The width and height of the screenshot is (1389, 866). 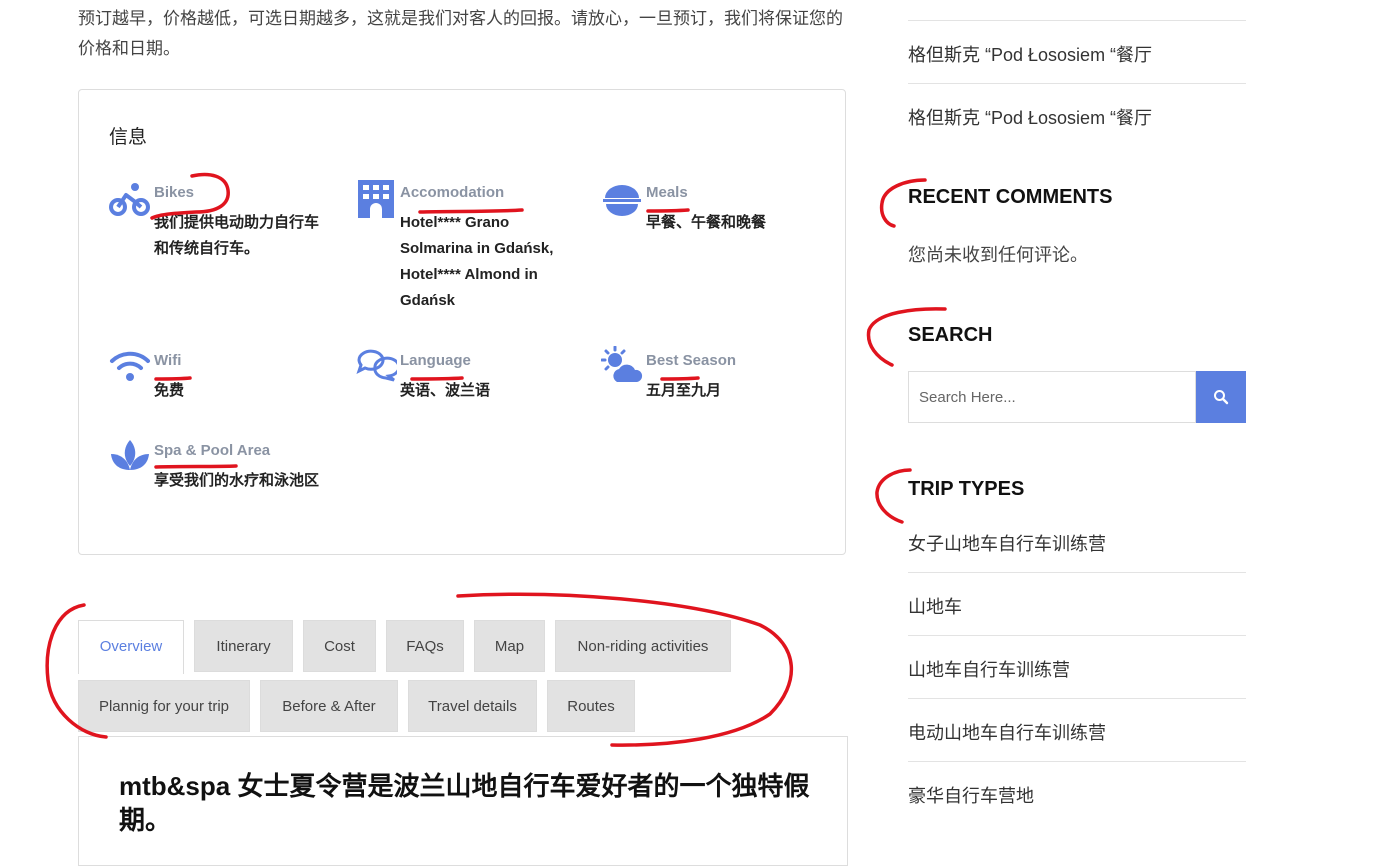 What do you see at coordinates (237, 480) in the screenshot?
I see `info-value-spa: 享受我们的水疗和泳池区` at bounding box center [237, 480].